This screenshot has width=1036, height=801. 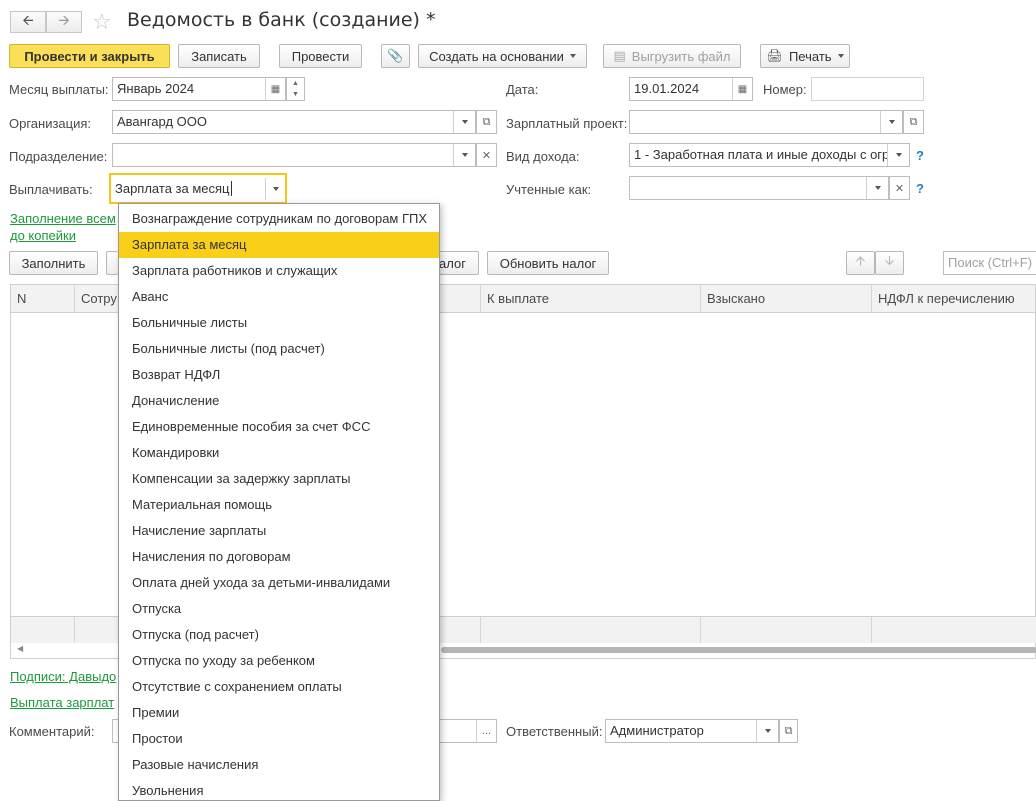 What do you see at coordinates (946, 298) in the screenshot?
I see `column-ndfl: НДФЛ к перечислению` at bounding box center [946, 298].